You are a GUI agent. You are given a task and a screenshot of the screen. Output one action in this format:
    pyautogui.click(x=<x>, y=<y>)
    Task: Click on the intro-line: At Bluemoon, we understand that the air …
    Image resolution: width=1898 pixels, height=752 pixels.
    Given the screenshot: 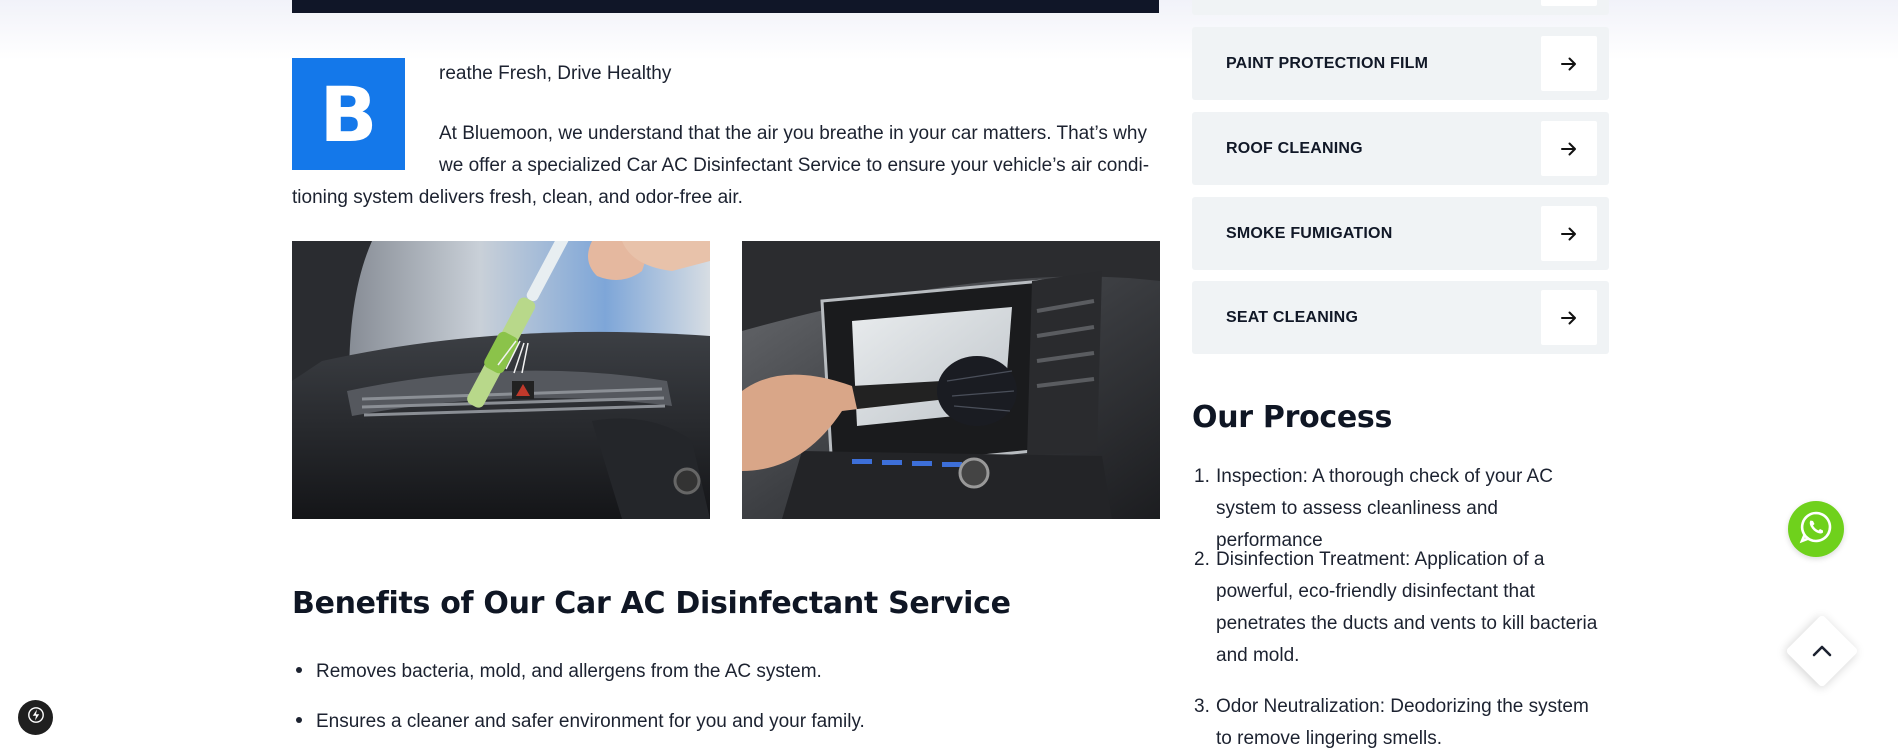 What is the action you would take?
    pyautogui.click(x=793, y=133)
    